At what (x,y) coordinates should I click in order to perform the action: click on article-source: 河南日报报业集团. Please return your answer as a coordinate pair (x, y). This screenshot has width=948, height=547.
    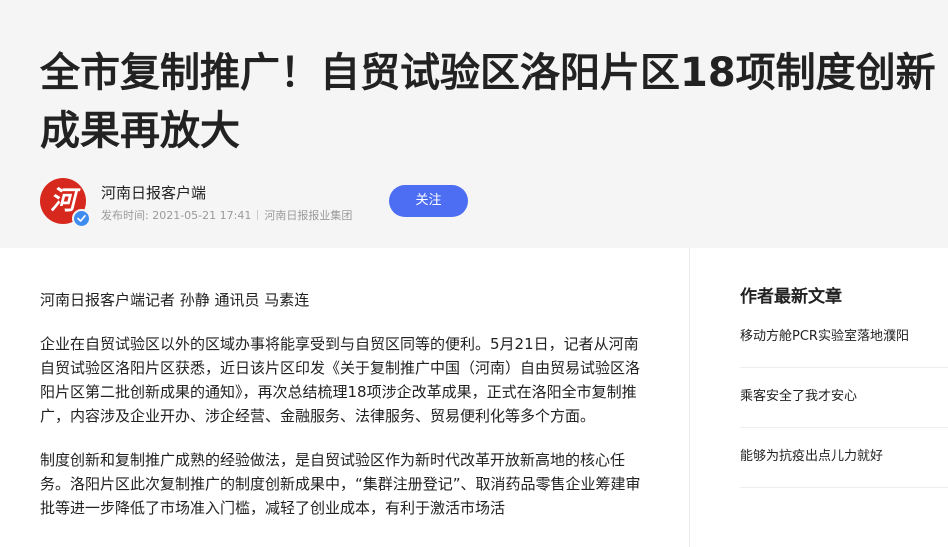
    Looking at the image, I should click on (308, 215).